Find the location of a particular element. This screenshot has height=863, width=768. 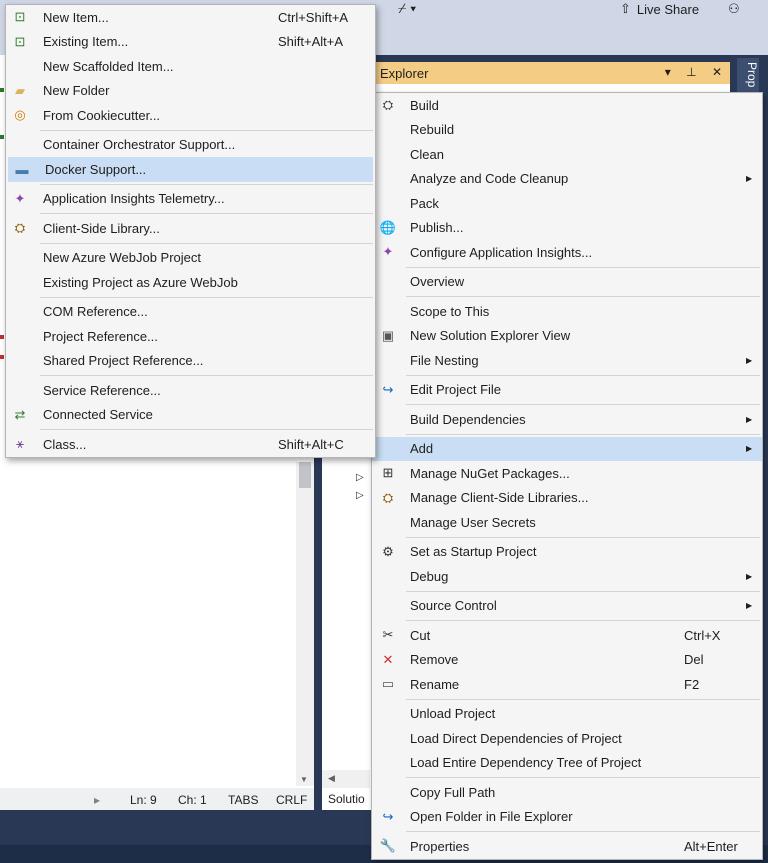

menu-item-existing-item: ⊡ Existing Item... Shift+Alt+A is located at coordinates (190, 42).